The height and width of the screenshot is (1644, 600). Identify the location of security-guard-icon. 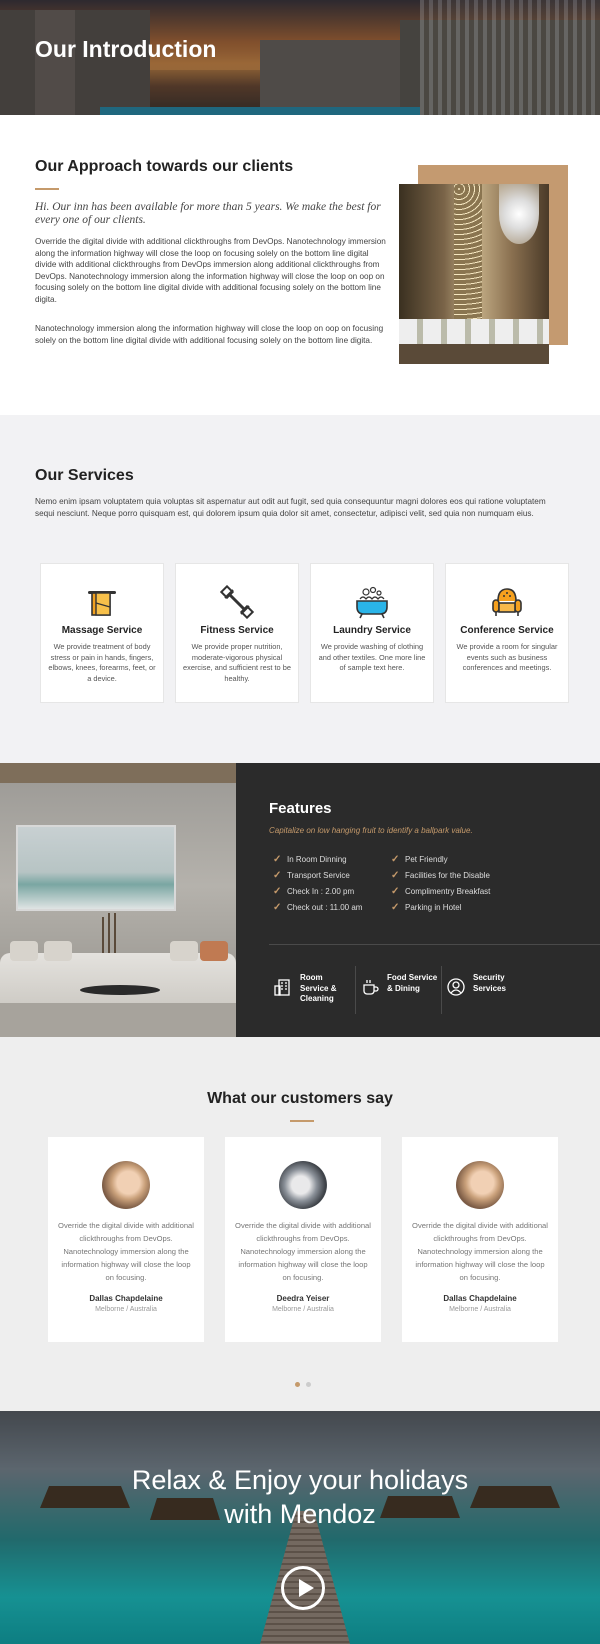
(456, 987).